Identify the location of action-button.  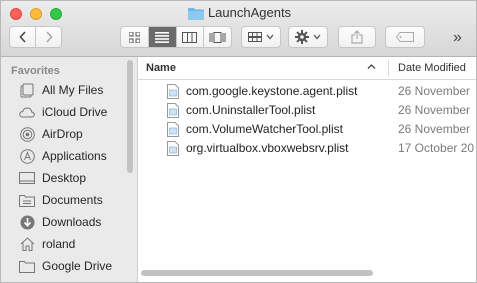
(308, 37).